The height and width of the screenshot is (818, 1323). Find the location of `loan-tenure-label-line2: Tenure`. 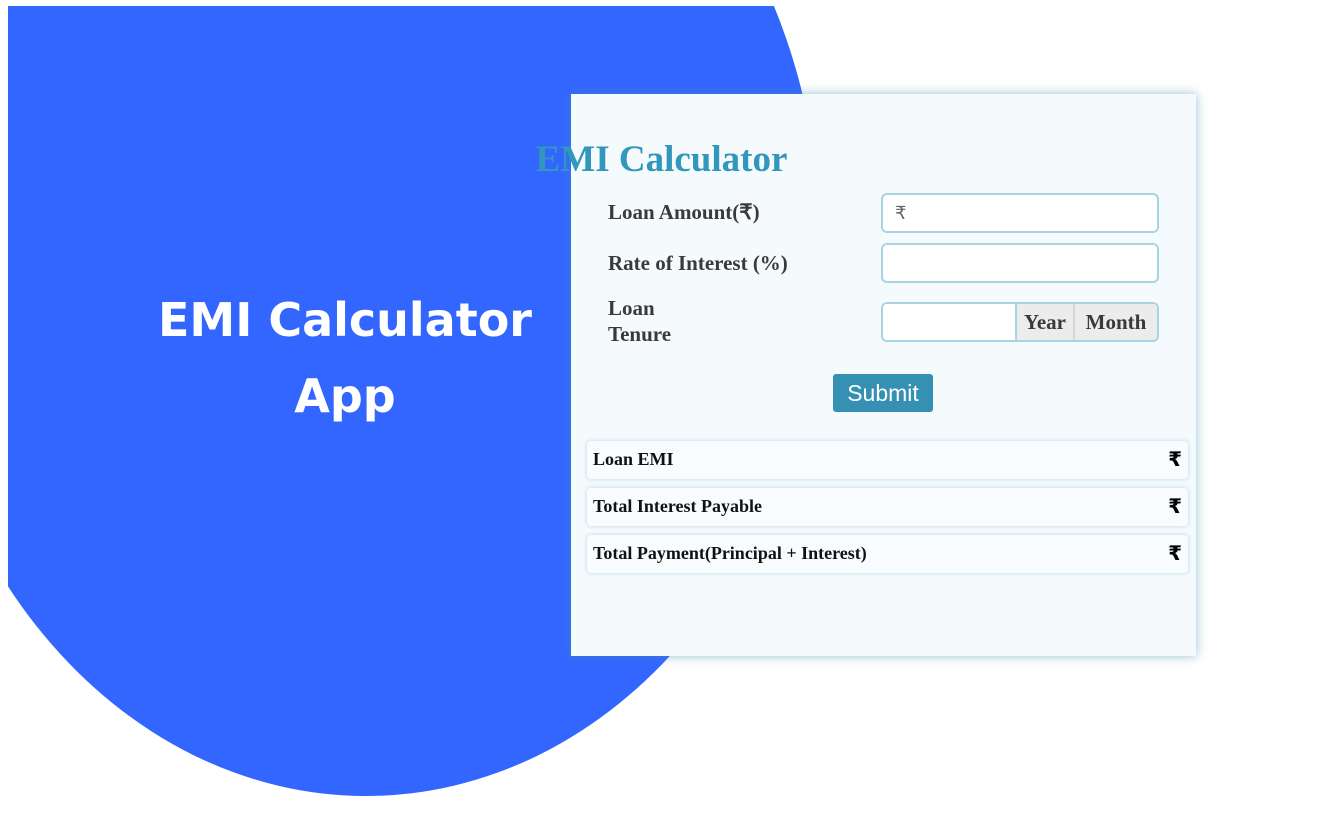

loan-tenure-label-line2: Tenure is located at coordinates (640, 334).